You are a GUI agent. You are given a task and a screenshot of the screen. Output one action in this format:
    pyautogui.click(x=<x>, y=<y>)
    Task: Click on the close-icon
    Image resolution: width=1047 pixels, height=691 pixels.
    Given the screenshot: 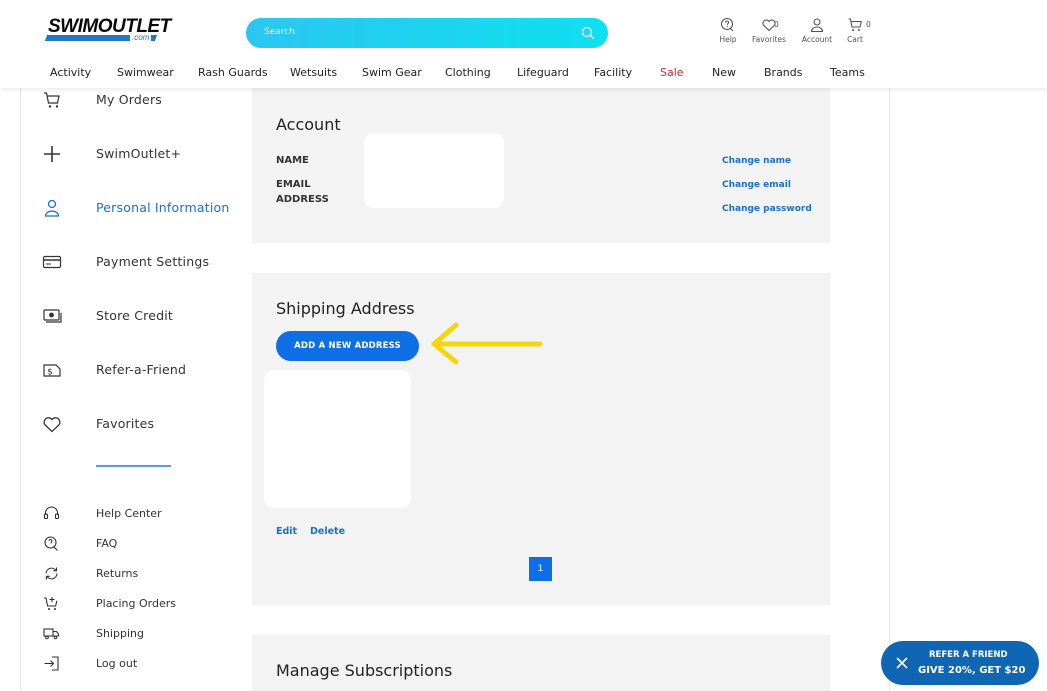 What is the action you would take?
    pyautogui.click(x=902, y=663)
    